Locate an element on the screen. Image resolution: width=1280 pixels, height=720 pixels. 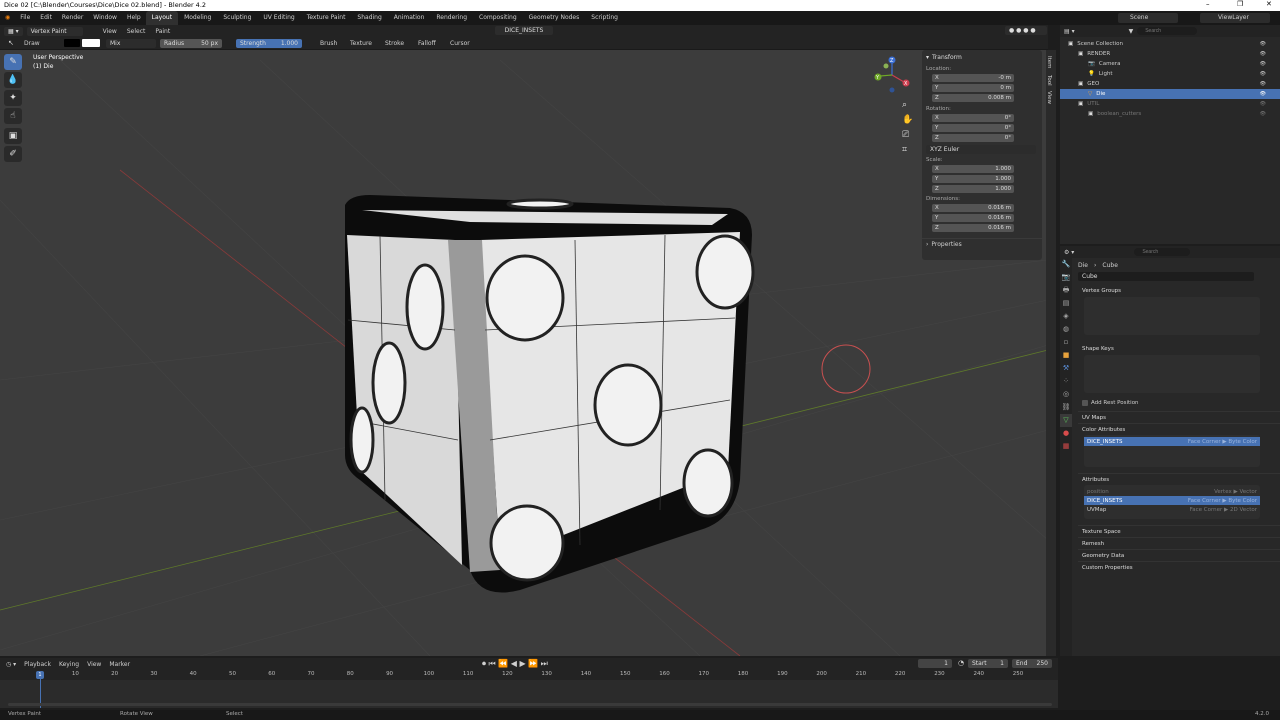
editor-type-button: ▦ ▾ is located at coordinates (13, 31).